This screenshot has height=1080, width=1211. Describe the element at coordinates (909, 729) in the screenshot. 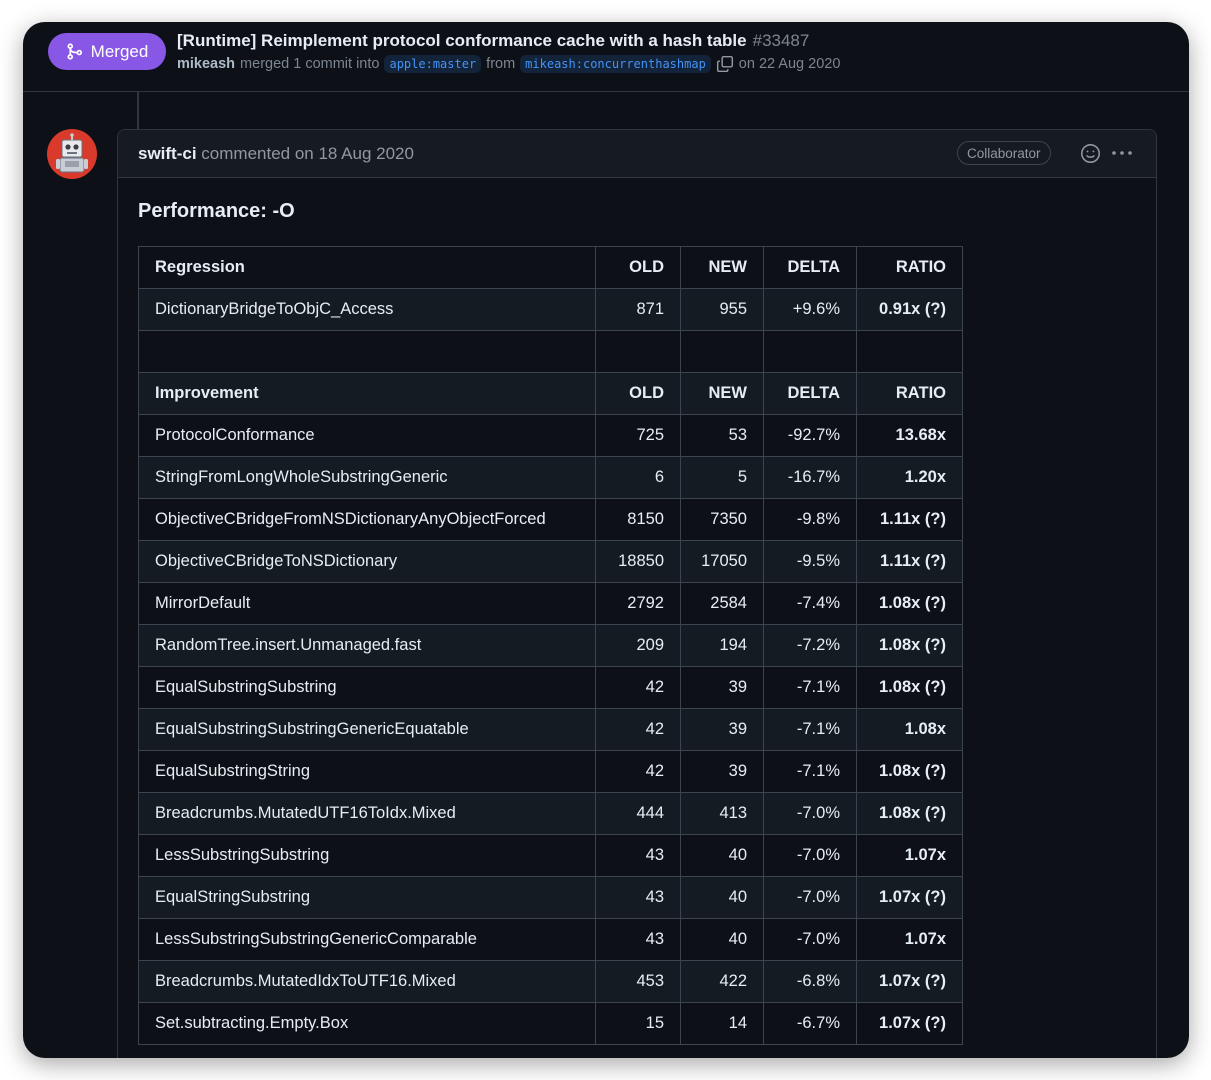

I see `ratio-value: 1.08x` at that location.